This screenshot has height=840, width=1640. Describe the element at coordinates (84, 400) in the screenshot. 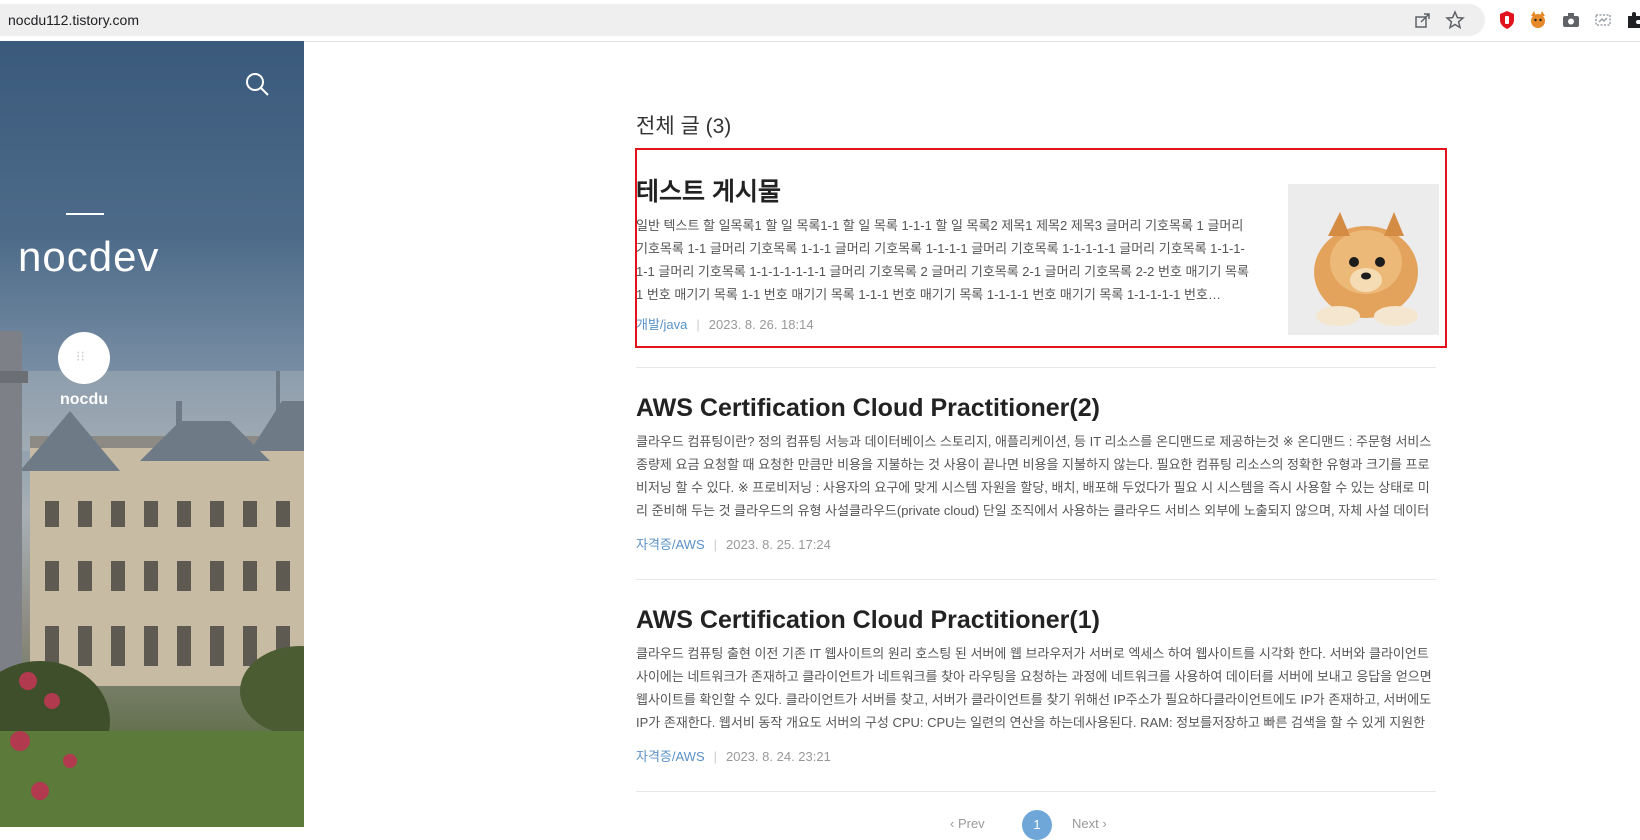

I see `user-name: nocdu` at that location.